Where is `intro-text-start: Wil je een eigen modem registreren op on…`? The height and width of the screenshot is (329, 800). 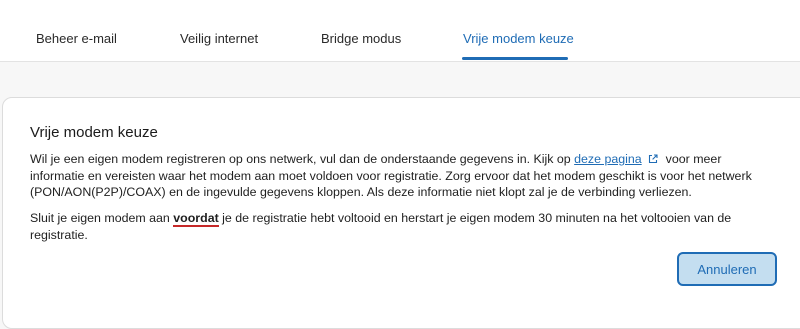 intro-text-start: Wil je een eigen modem registreren op on… is located at coordinates (302, 159).